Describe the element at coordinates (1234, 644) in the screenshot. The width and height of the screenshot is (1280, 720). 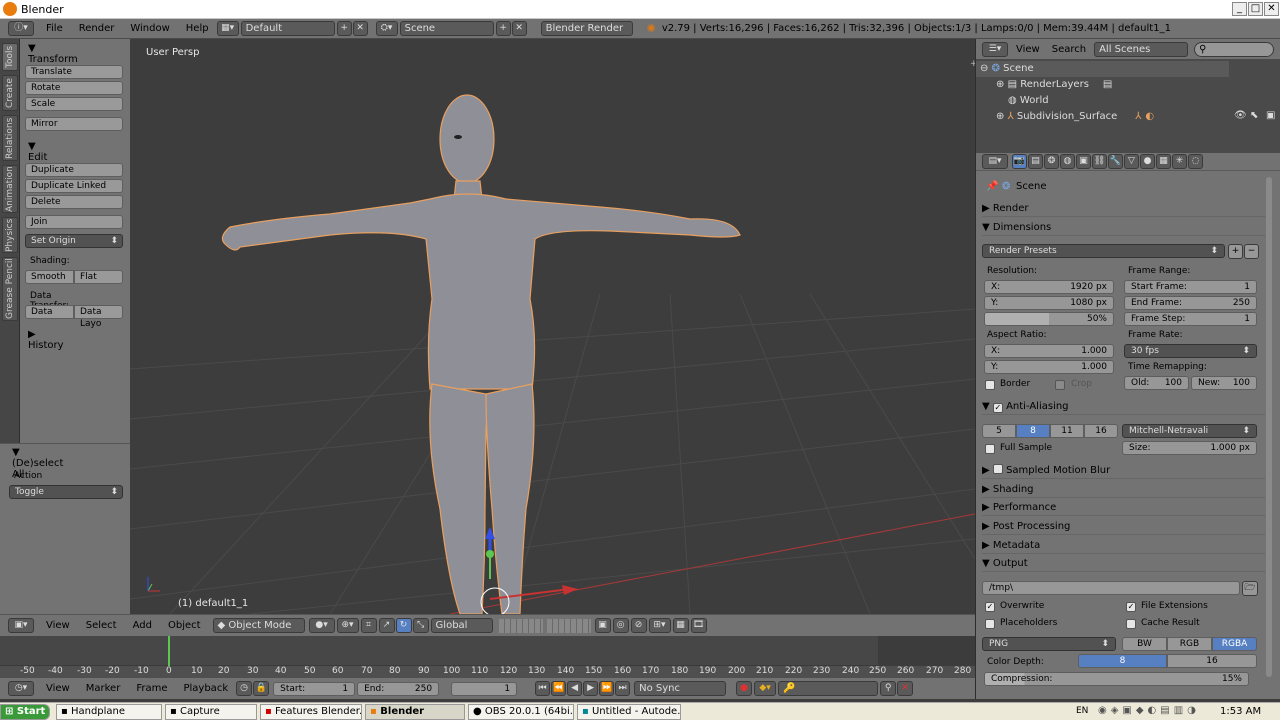
I see `color-mode-rgba: RGBA` at that location.